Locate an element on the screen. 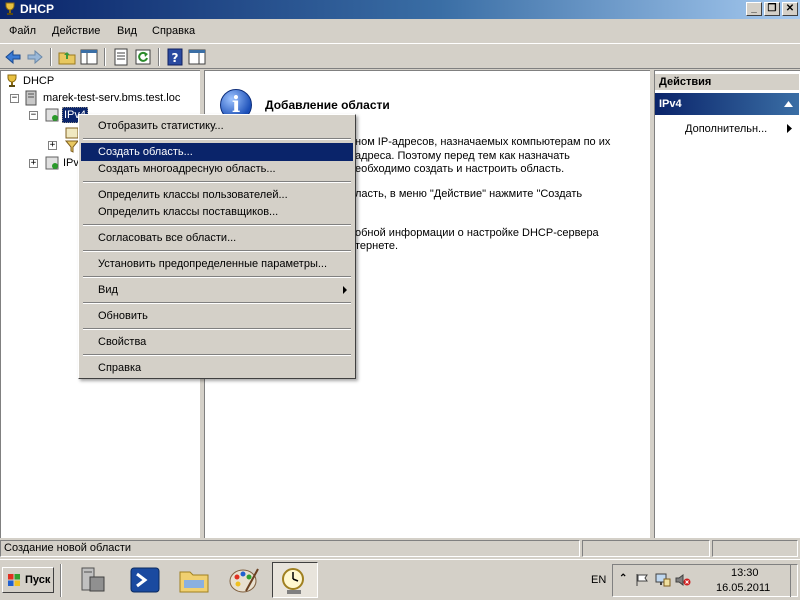 The image size is (800, 600). taskbar-separator is located at coordinates (61, 580).